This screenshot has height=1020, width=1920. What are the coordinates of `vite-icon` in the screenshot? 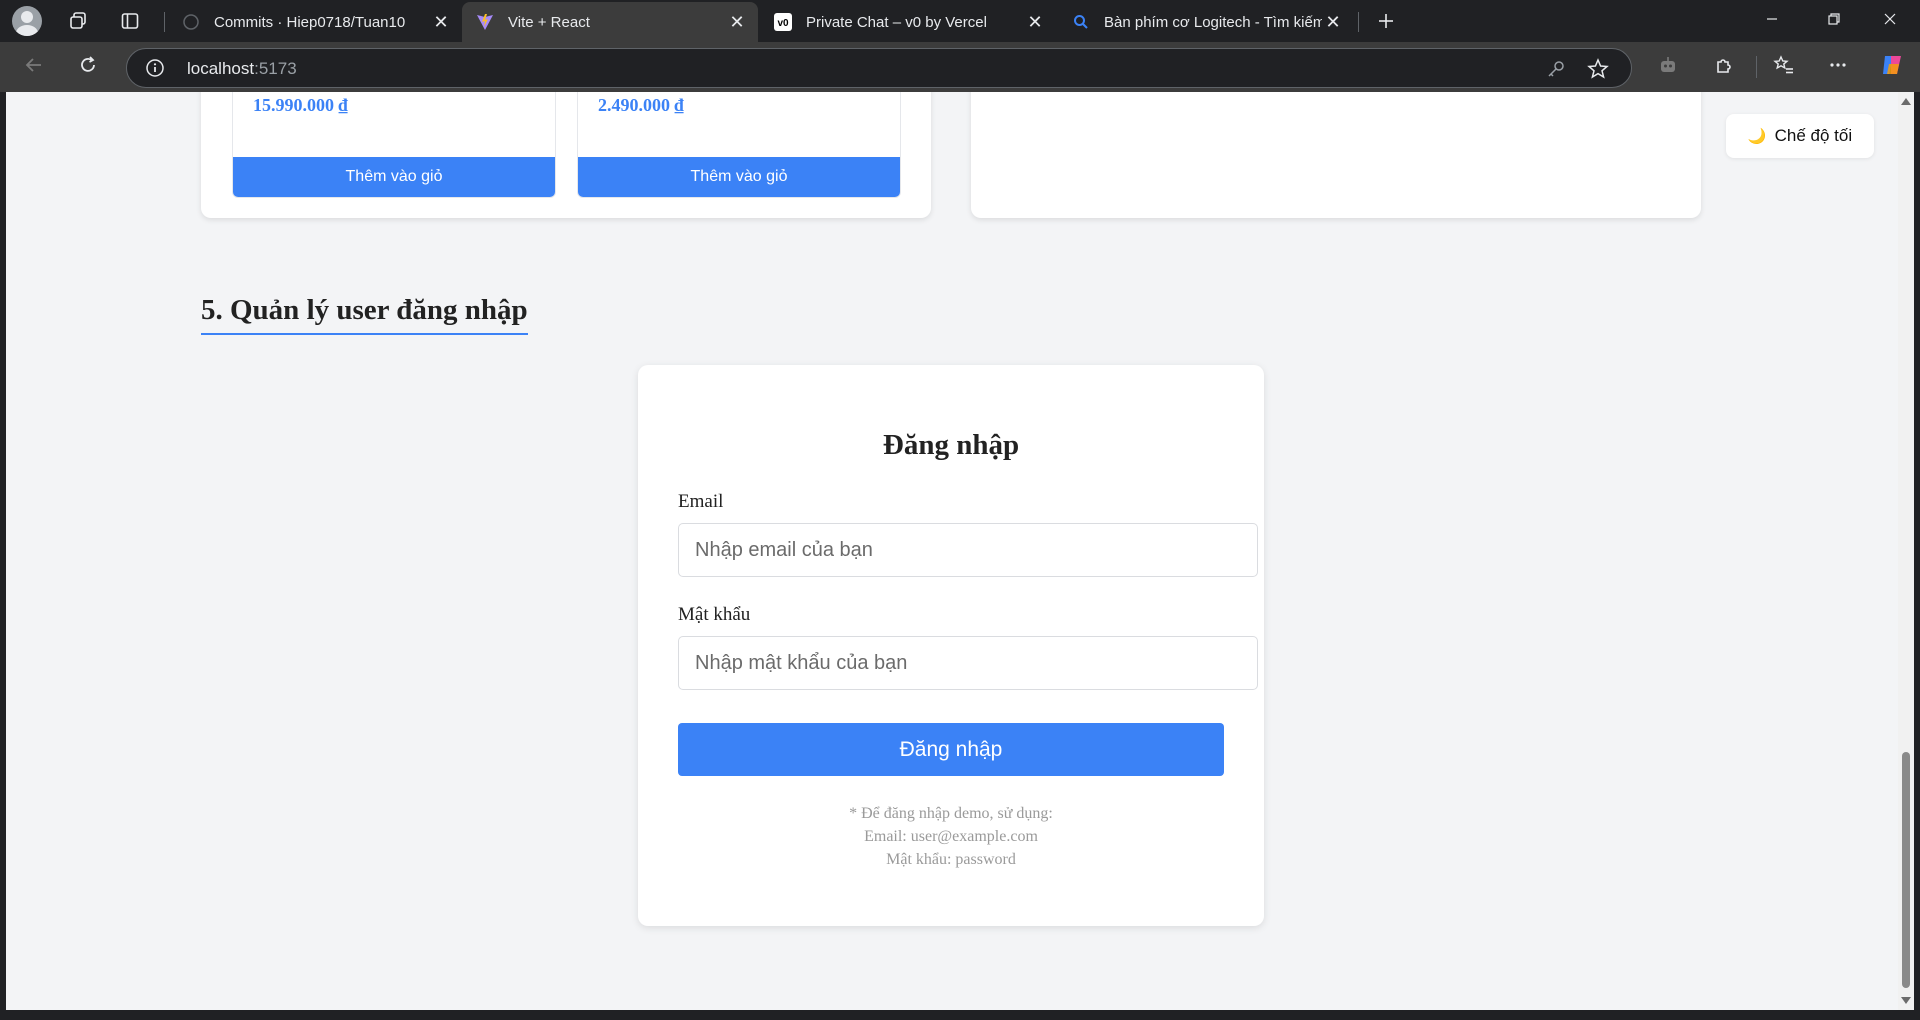 It's located at (485, 22).